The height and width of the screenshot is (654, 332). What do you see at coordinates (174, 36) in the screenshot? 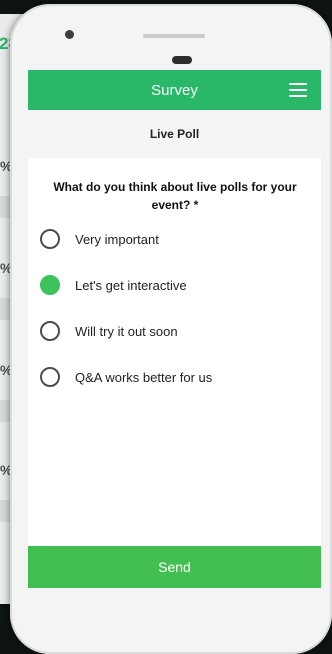
I see `earpiece-speaker` at bounding box center [174, 36].